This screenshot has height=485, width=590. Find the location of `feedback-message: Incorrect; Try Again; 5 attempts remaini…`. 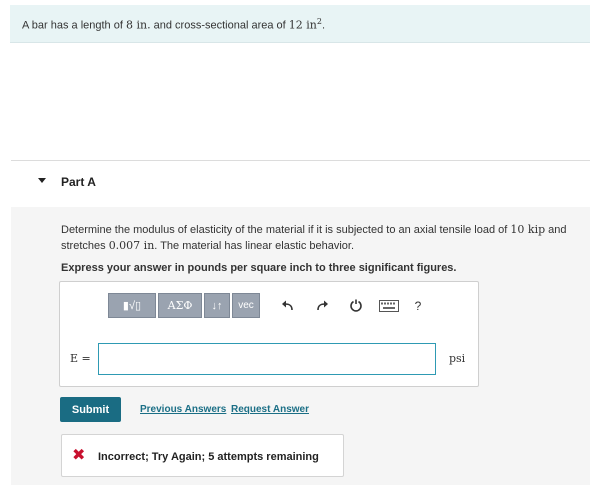

feedback-message: Incorrect; Try Again; 5 attempts remaini… is located at coordinates (208, 457).